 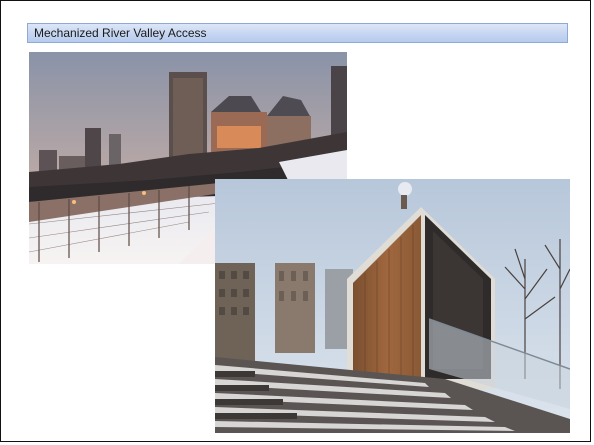 I want to click on slide-title: Mechanized River Valley Access, so click(x=297, y=33).